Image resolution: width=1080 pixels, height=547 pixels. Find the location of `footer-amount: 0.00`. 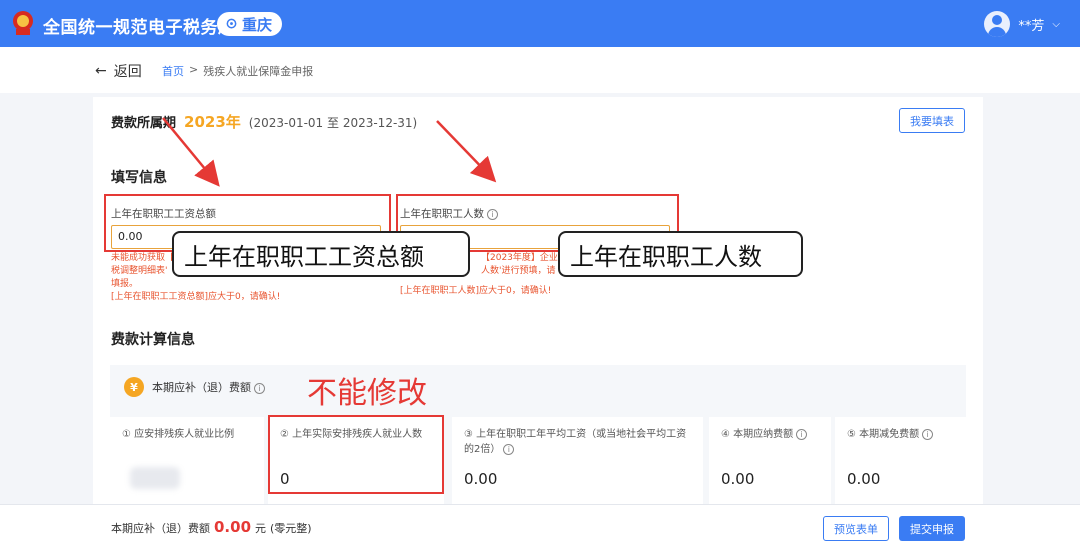

footer-amount: 0.00 is located at coordinates (233, 527).